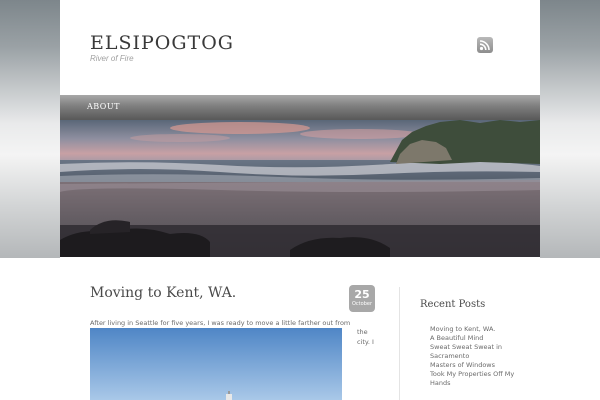 The width and height of the screenshot is (600, 400). I want to click on site-description: River of Fire, so click(112, 58).